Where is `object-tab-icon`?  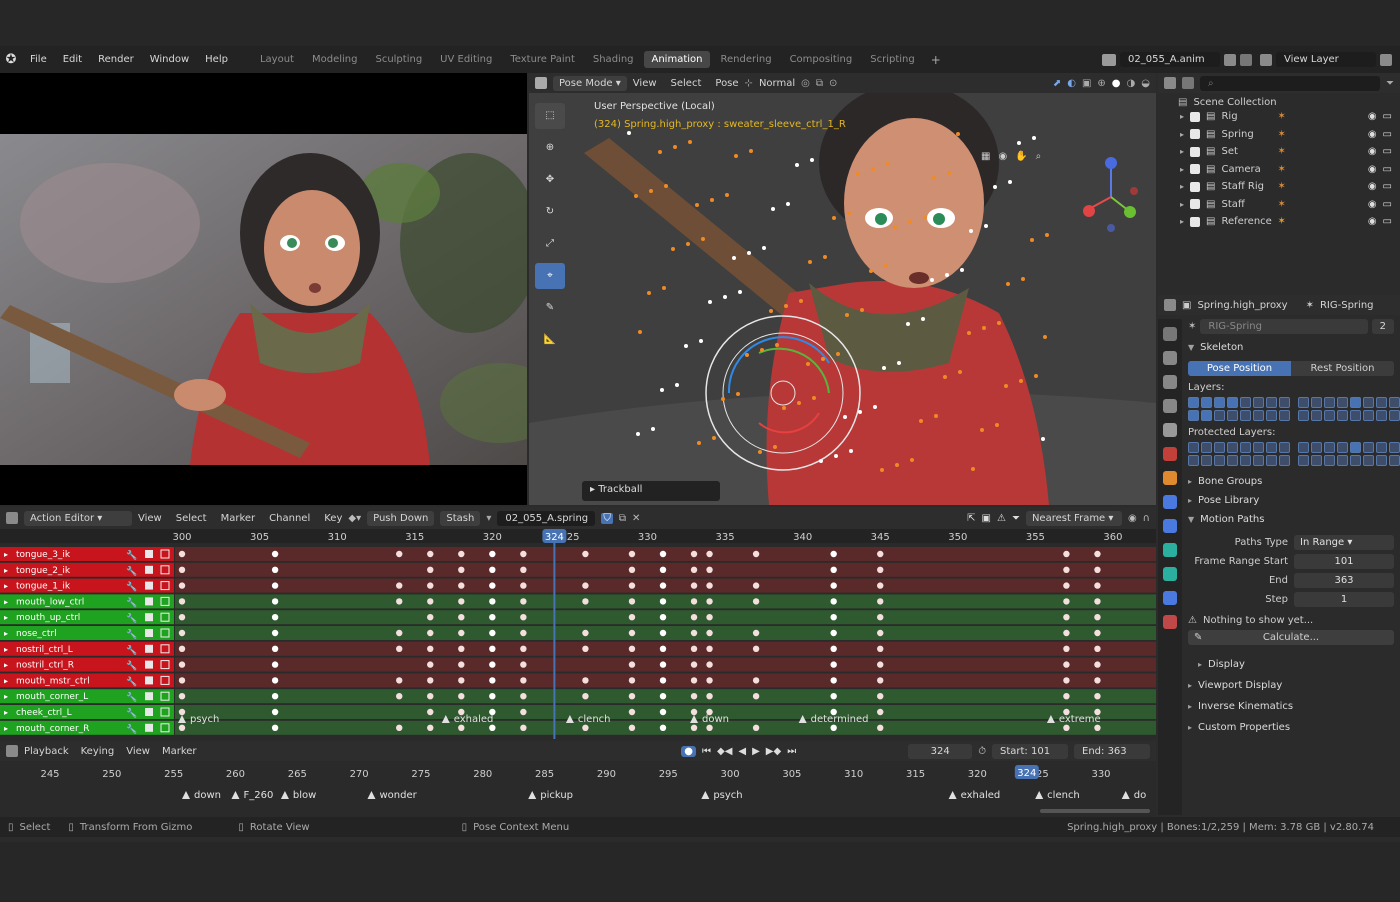
object-tab-icon is located at coordinates (1170, 478).